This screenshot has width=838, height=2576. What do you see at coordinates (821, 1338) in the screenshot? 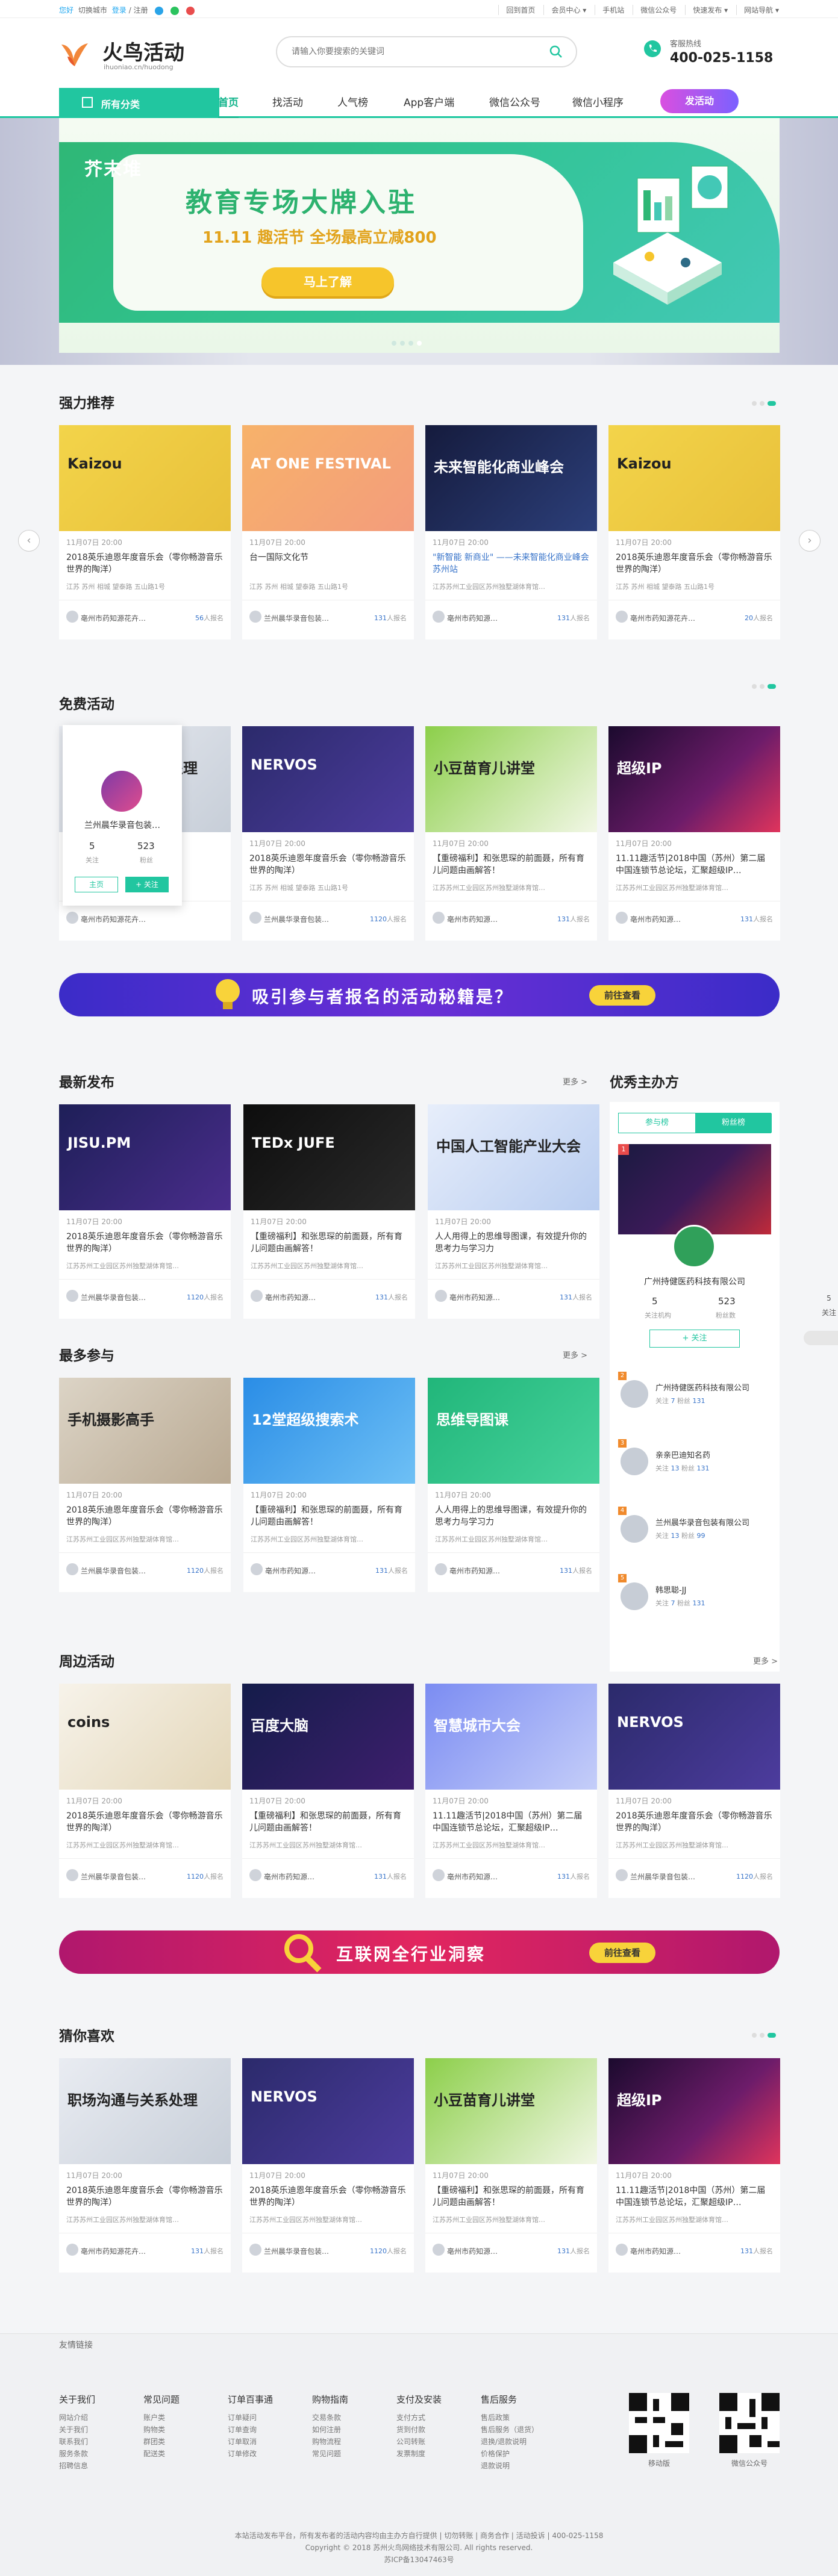
I see `side-float-tab` at bounding box center [821, 1338].